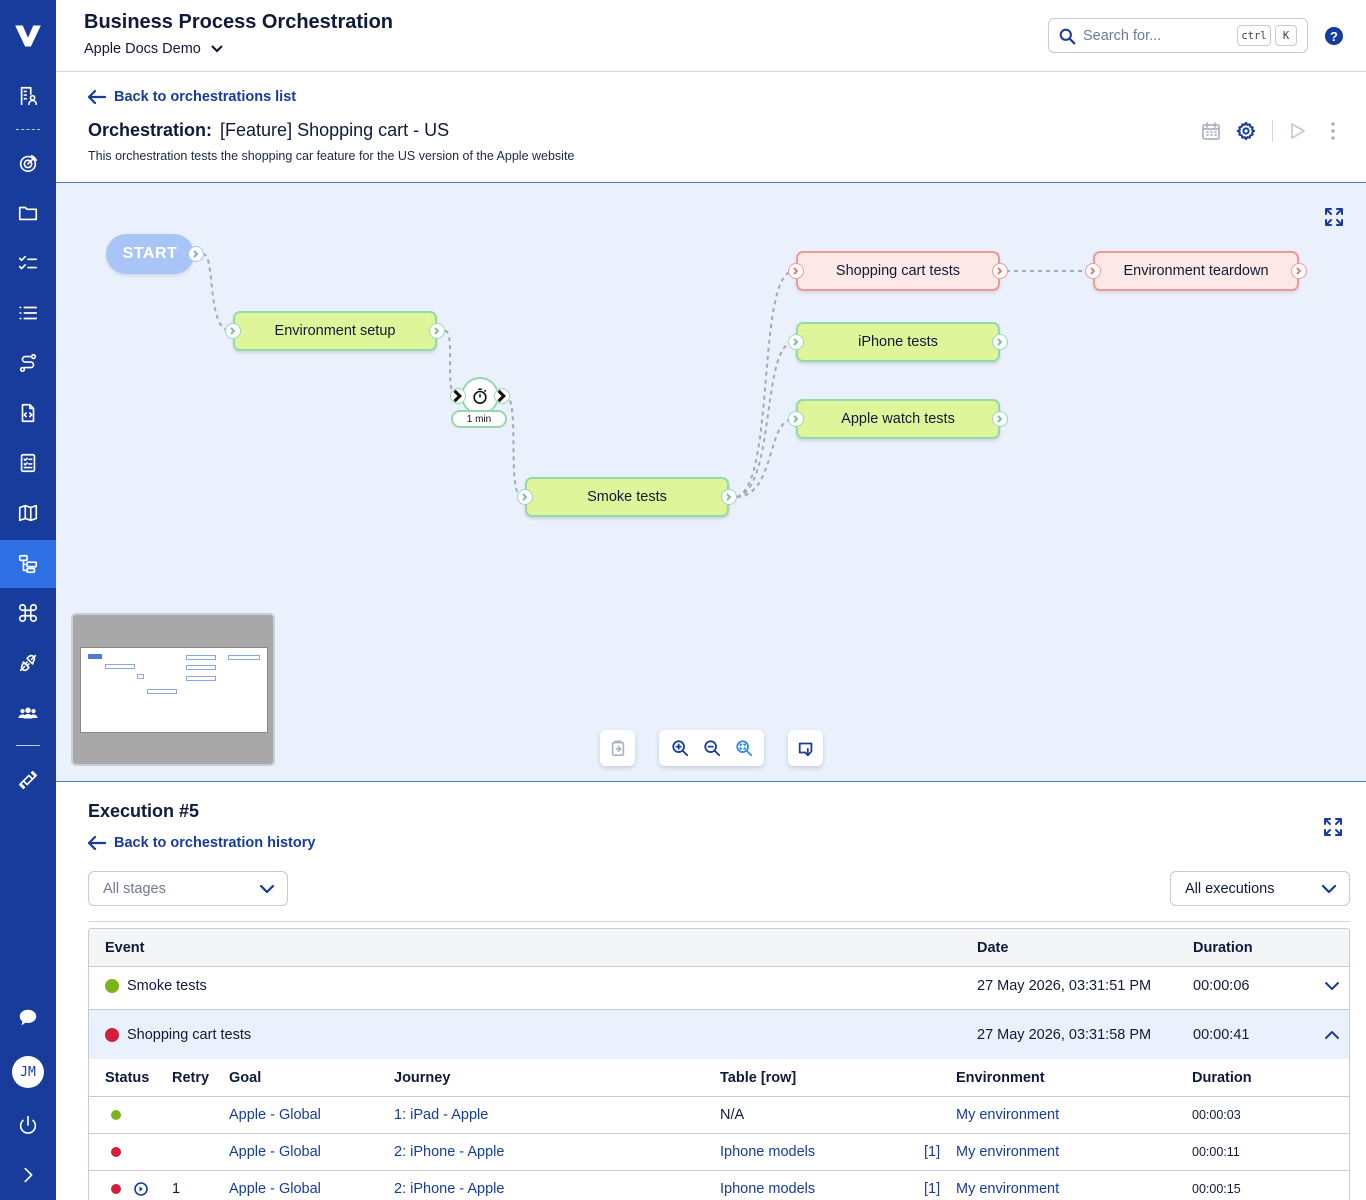 This screenshot has height=1200, width=1366. What do you see at coordinates (680, 748) in the screenshot?
I see `zoom-in-icon` at bounding box center [680, 748].